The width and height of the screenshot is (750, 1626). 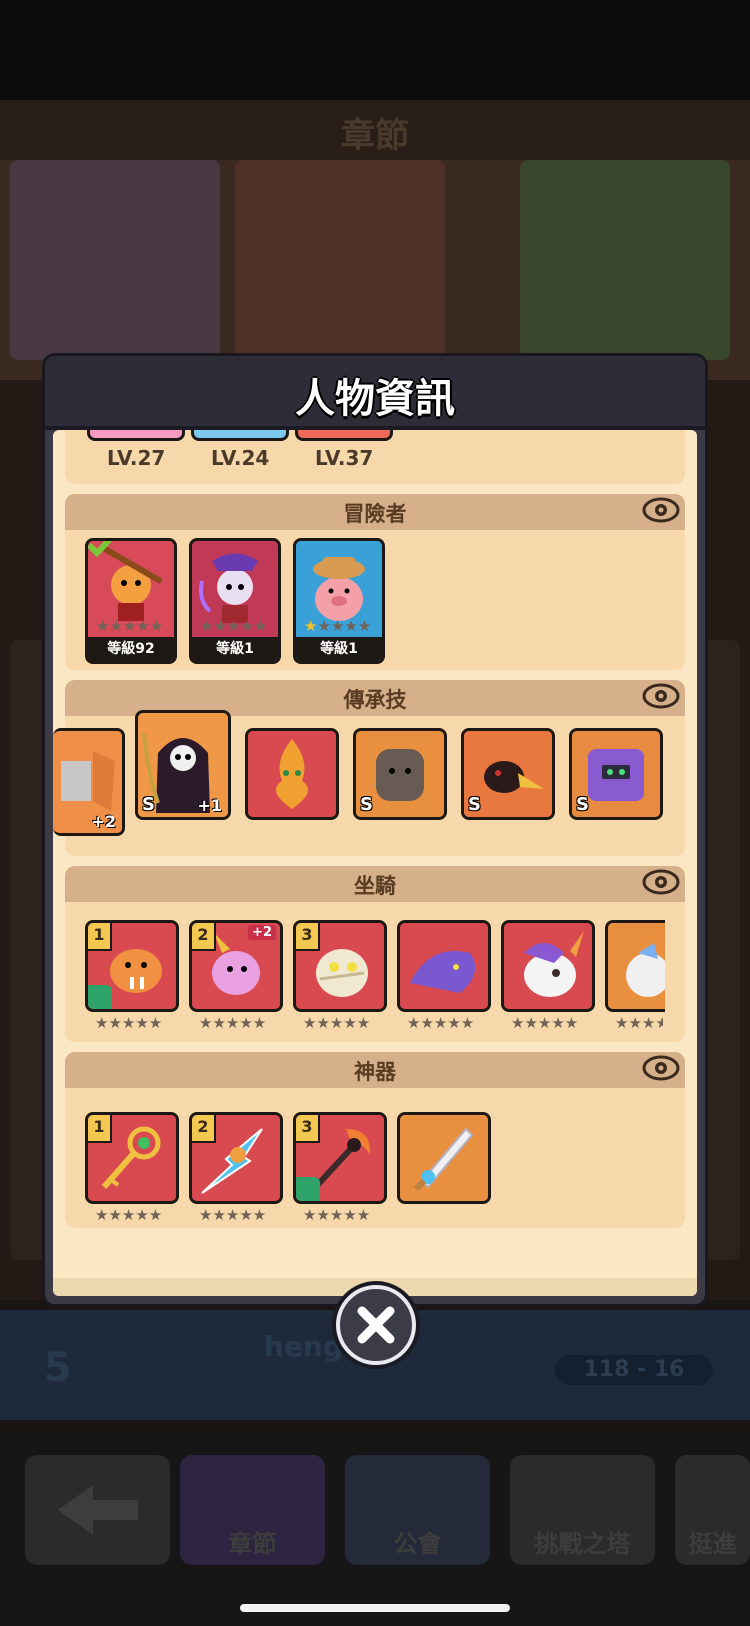 What do you see at coordinates (308, 1189) in the screenshot?
I see `equipped-badge-icon` at bounding box center [308, 1189].